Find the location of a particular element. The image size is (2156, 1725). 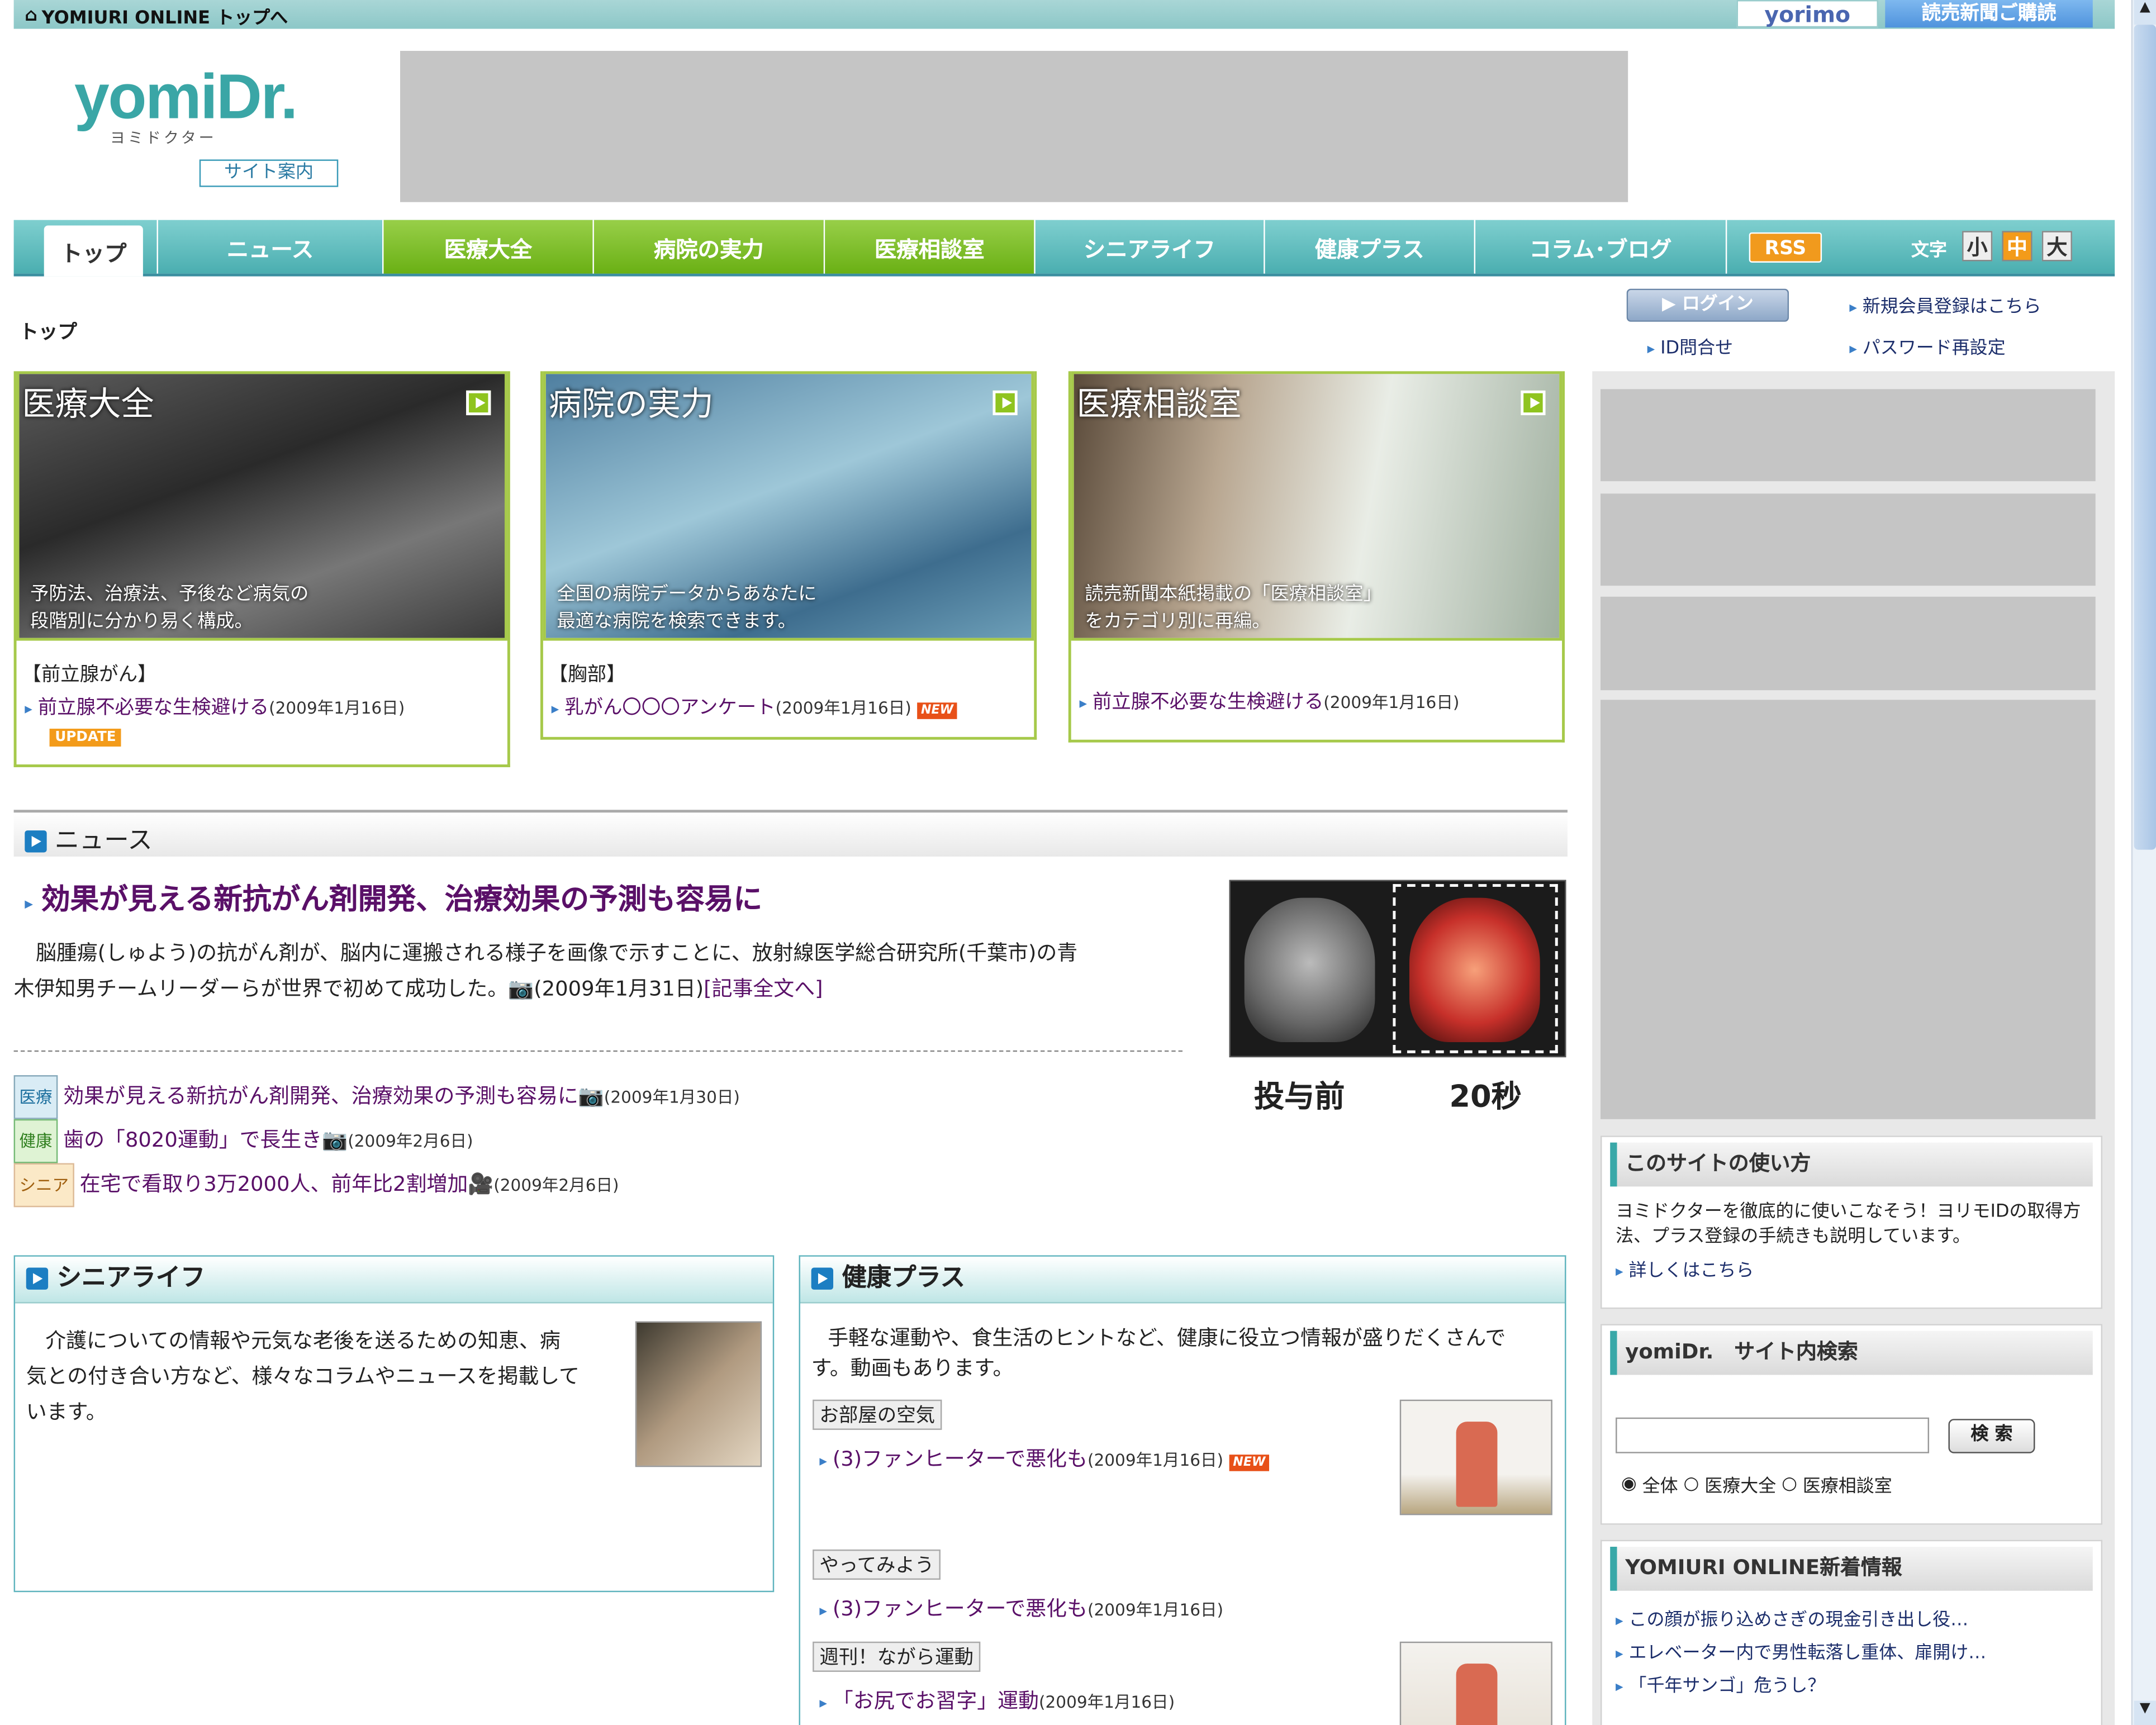

site-search-heading: yomiDr. サイト内検索 is located at coordinates (1851, 1352).